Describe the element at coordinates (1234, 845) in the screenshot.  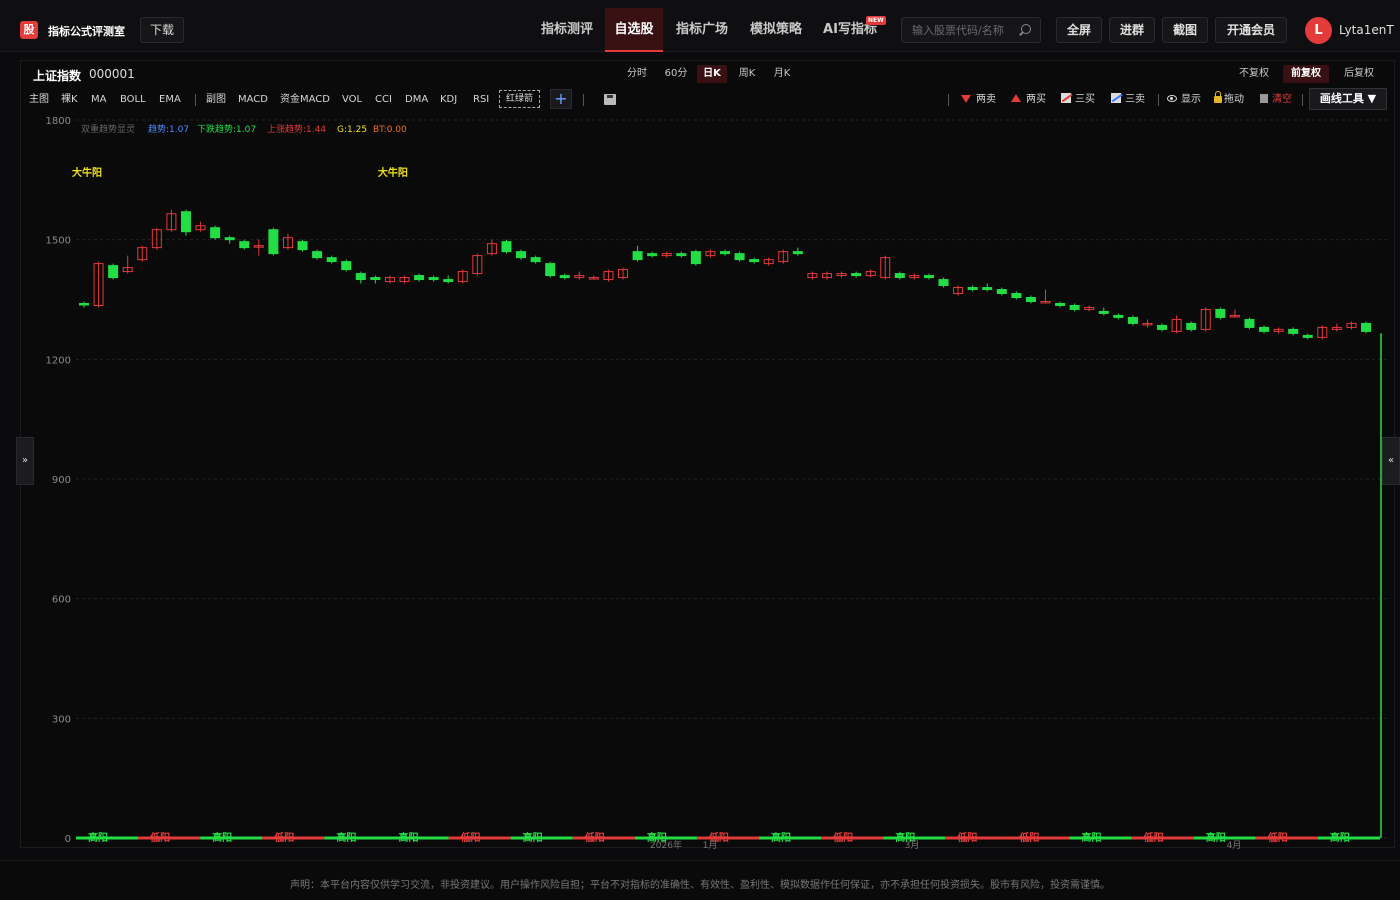
I see `x-axis-label: 4月` at that location.